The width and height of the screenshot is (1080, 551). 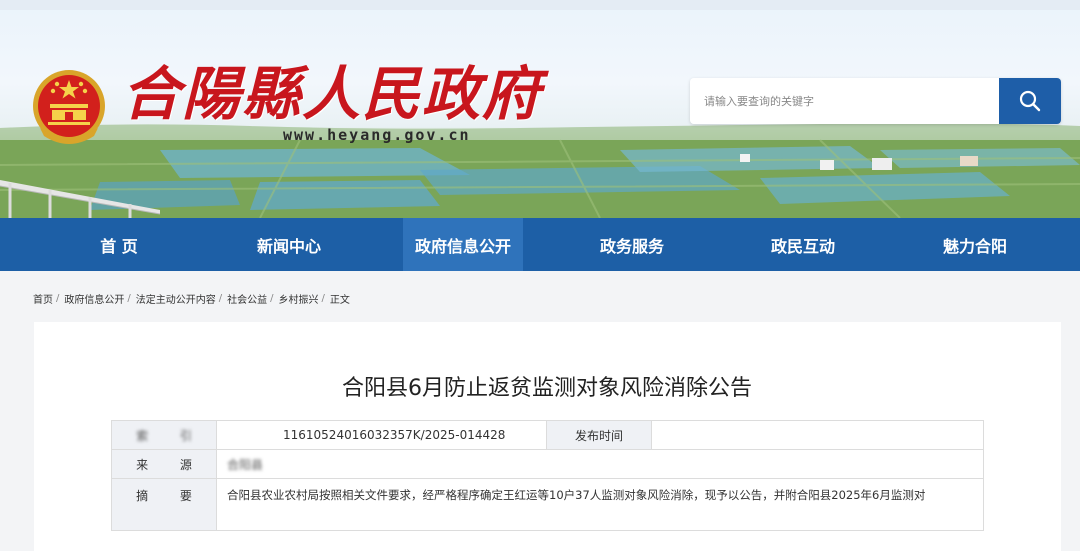 What do you see at coordinates (547, 388) in the screenshot?
I see `article-title: 合阳县6月防止返贫监测对象风险消除公告` at bounding box center [547, 388].